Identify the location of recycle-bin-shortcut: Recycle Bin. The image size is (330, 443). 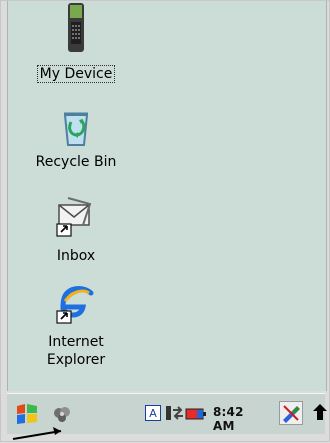
(76, 141).